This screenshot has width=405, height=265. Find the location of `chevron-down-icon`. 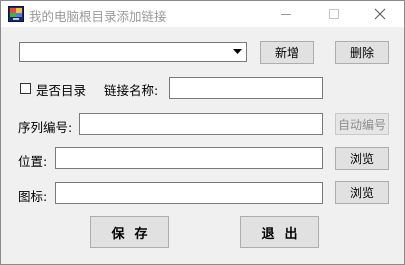

chevron-down-icon is located at coordinates (237, 52).